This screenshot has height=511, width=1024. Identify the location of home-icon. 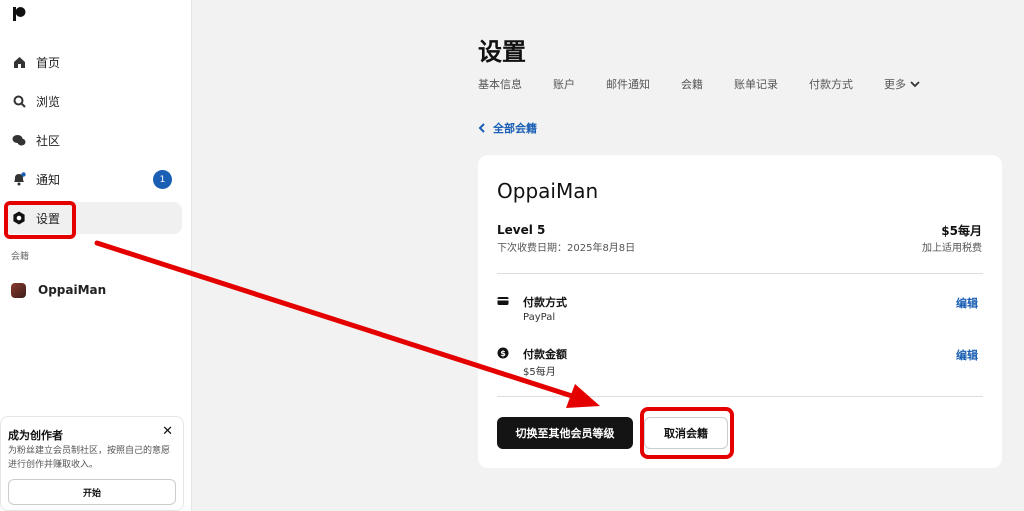
(19, 62).